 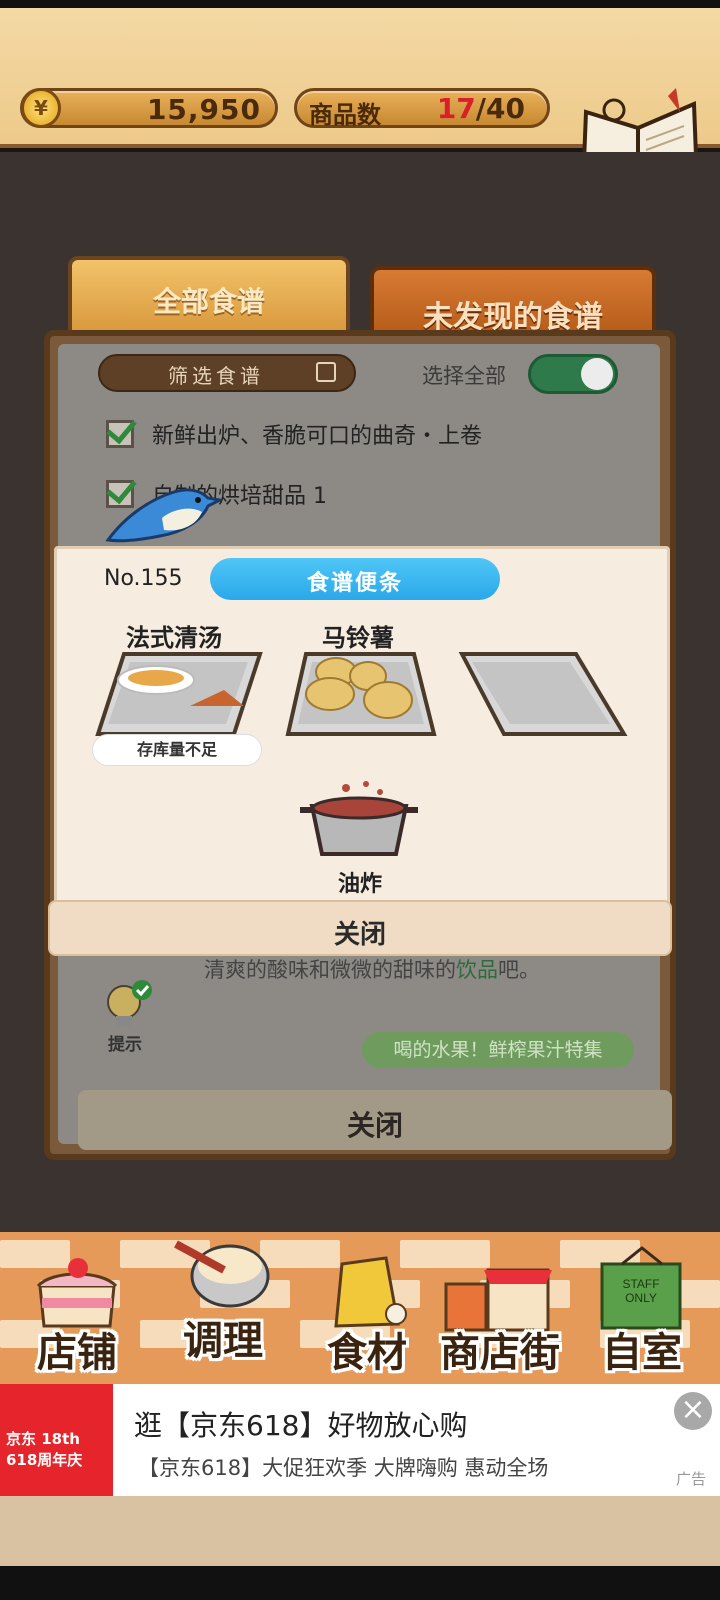 I want to click on empty-tray-icon, so click(x=543, y=694).